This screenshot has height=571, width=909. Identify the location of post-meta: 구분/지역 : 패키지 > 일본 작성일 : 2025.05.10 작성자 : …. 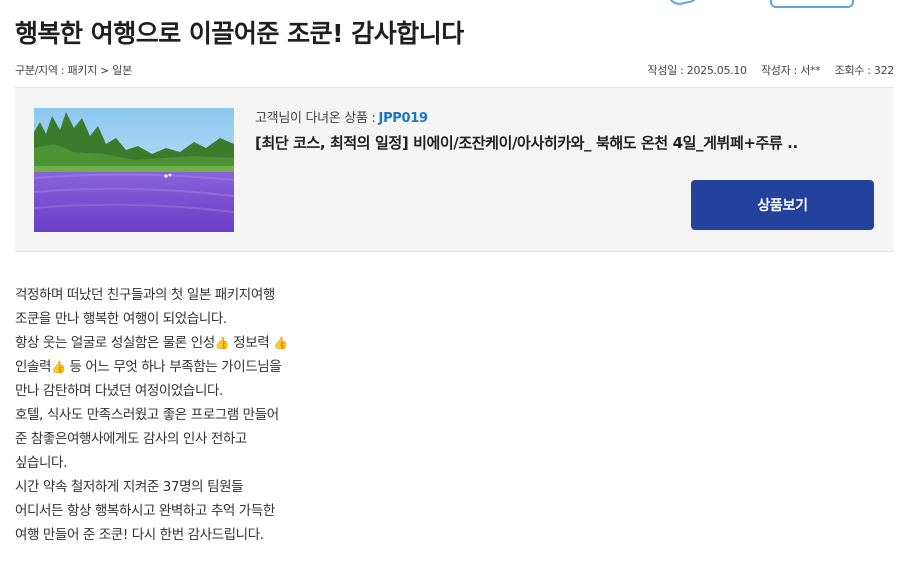
(454, 70).